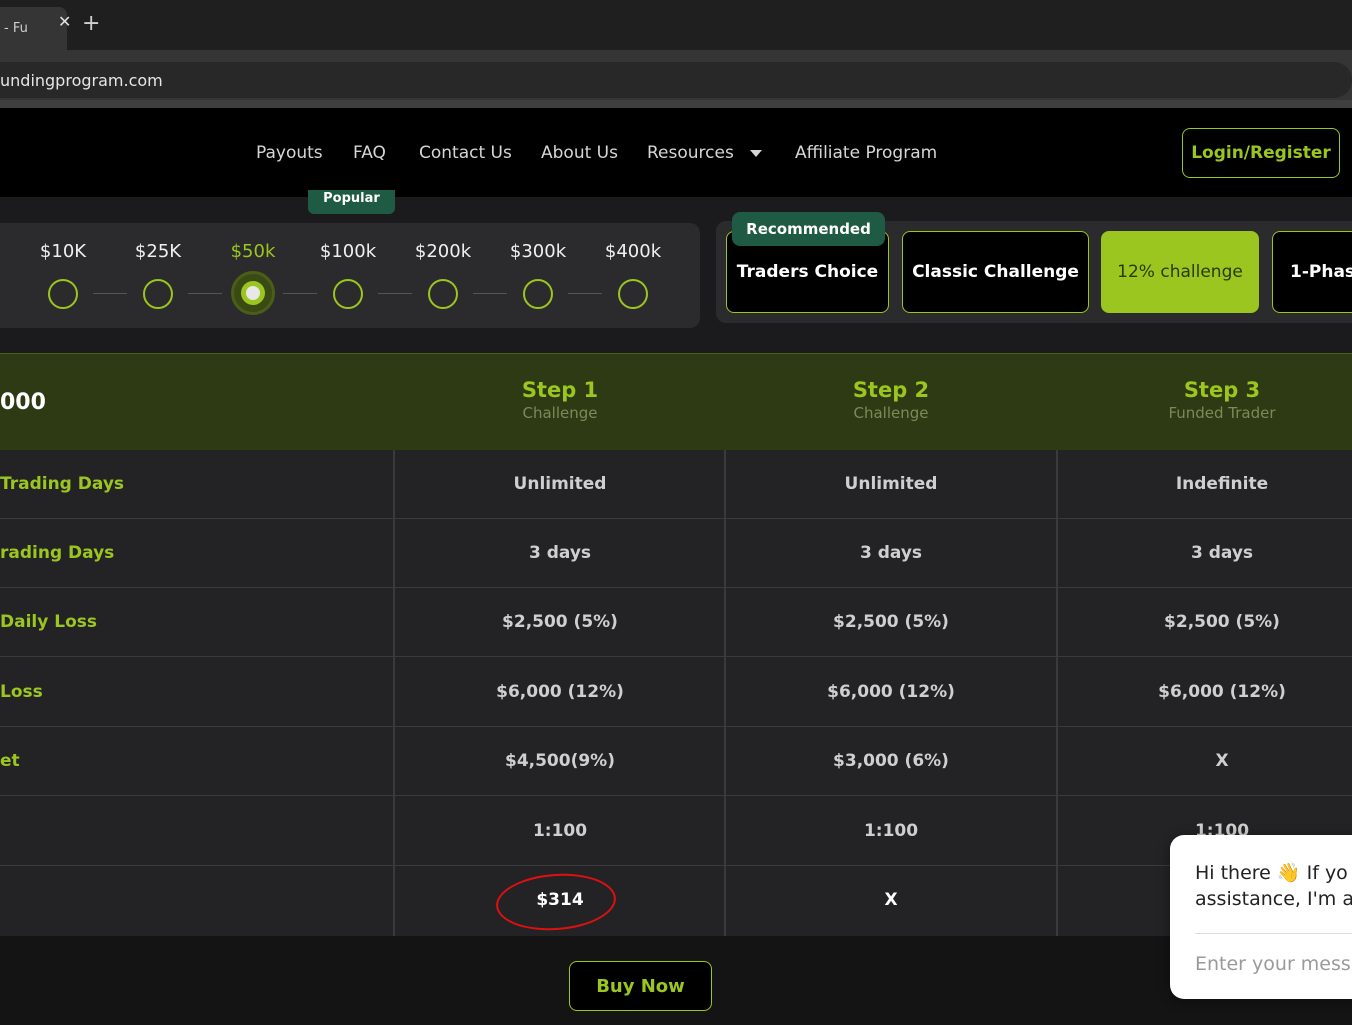 The width and height of the screenshot is (1352, 1025). I want to click on size-radio-selected, so click(253, 293).